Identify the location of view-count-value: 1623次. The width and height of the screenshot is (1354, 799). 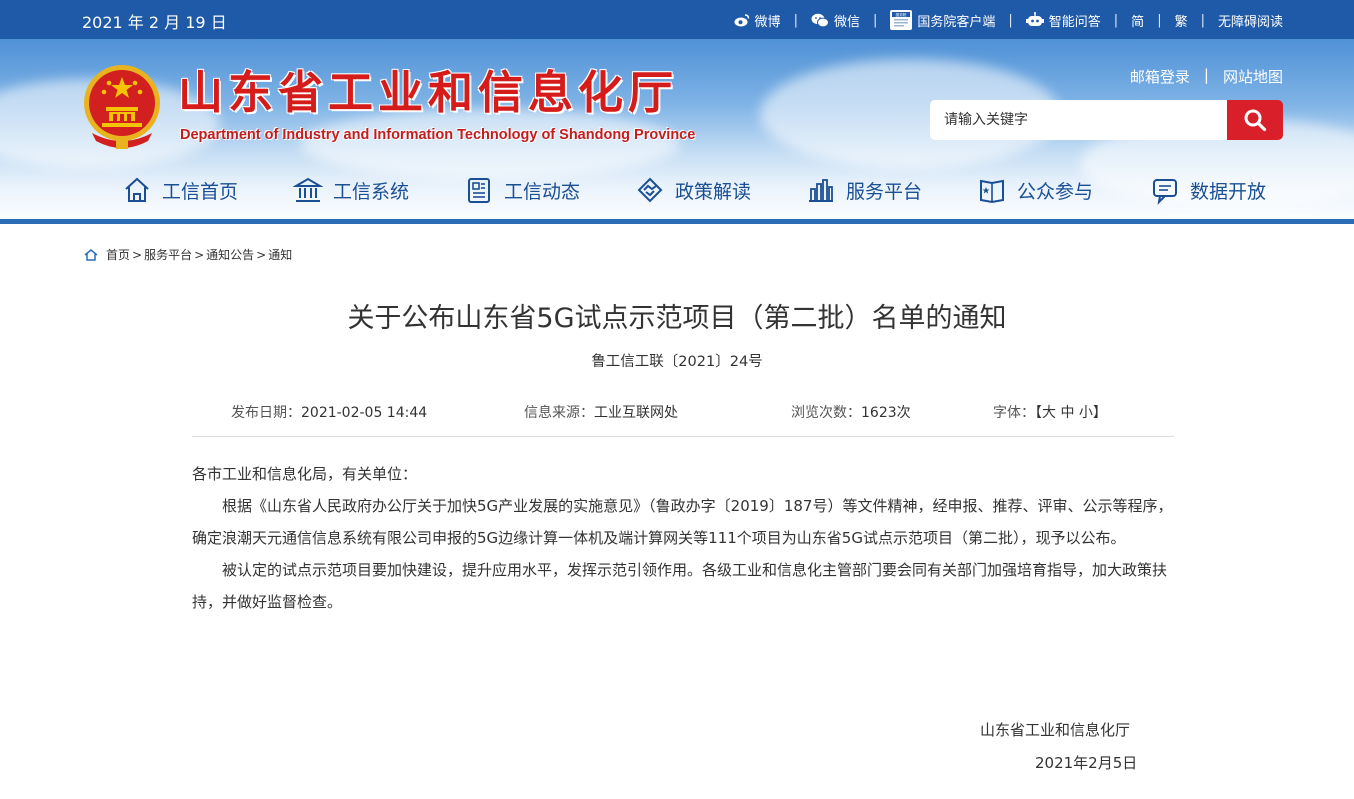
(886, 413).